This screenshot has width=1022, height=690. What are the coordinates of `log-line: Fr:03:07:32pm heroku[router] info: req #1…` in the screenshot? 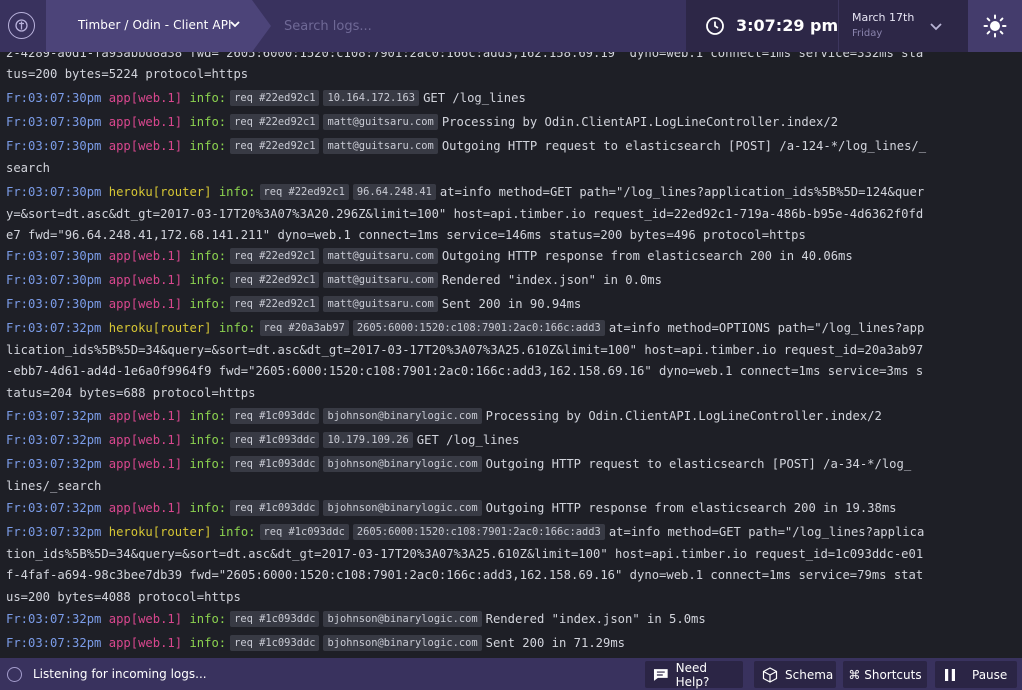 It's located at (511, 565).